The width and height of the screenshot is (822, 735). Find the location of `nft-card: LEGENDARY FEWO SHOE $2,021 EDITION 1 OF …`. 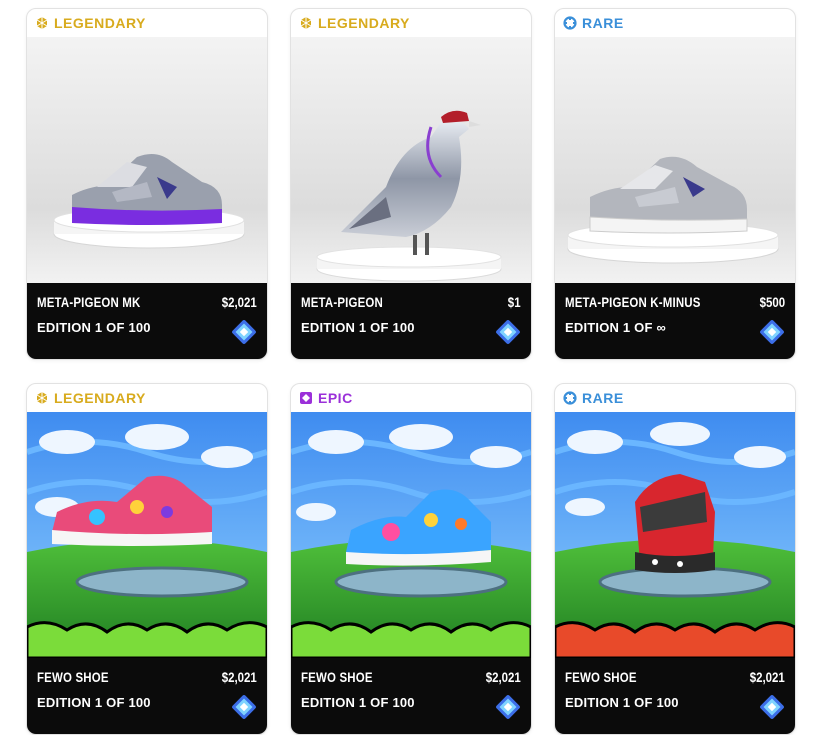

nft-card: LEGENDARY FEWO SHOE $2,021 EDITION 1 OF … is located at coordinates (147, 559).